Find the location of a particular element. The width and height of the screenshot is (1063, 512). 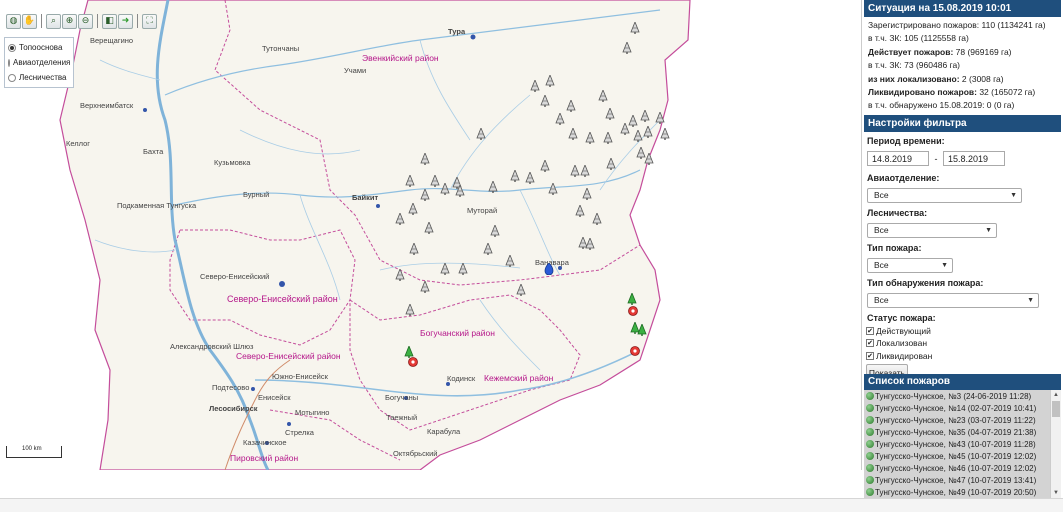

scale-bar: 100 km is located at coordinates (34, 452).